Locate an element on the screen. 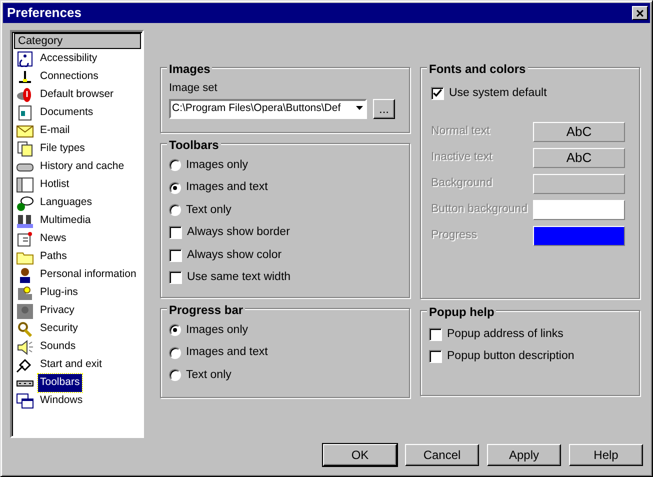 This screenshot has height=477, width=653. category-item: Windows is located at coordinates (77, 401).